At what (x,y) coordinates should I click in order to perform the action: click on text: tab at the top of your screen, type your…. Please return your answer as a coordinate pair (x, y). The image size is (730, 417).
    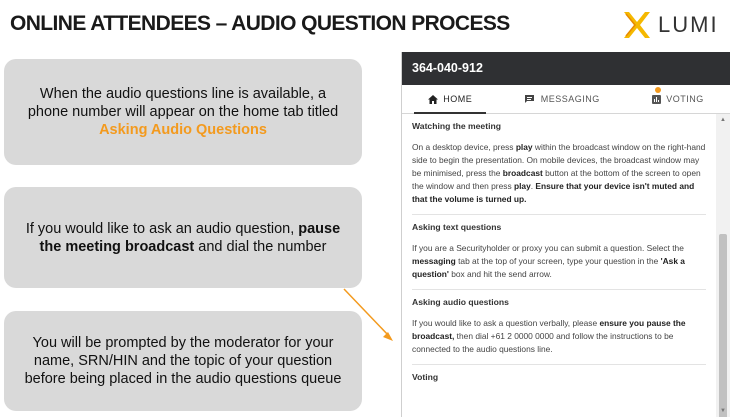
    Looking at the image, I should click on (558, 261).